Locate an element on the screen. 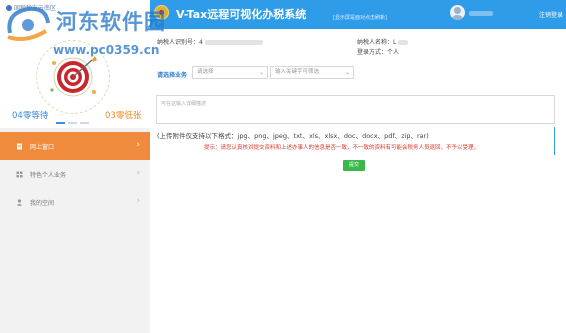 This screenshot has height=333, width=566. taxpayer-name: 纳税人名称：L is located at coordinates (383, 41).